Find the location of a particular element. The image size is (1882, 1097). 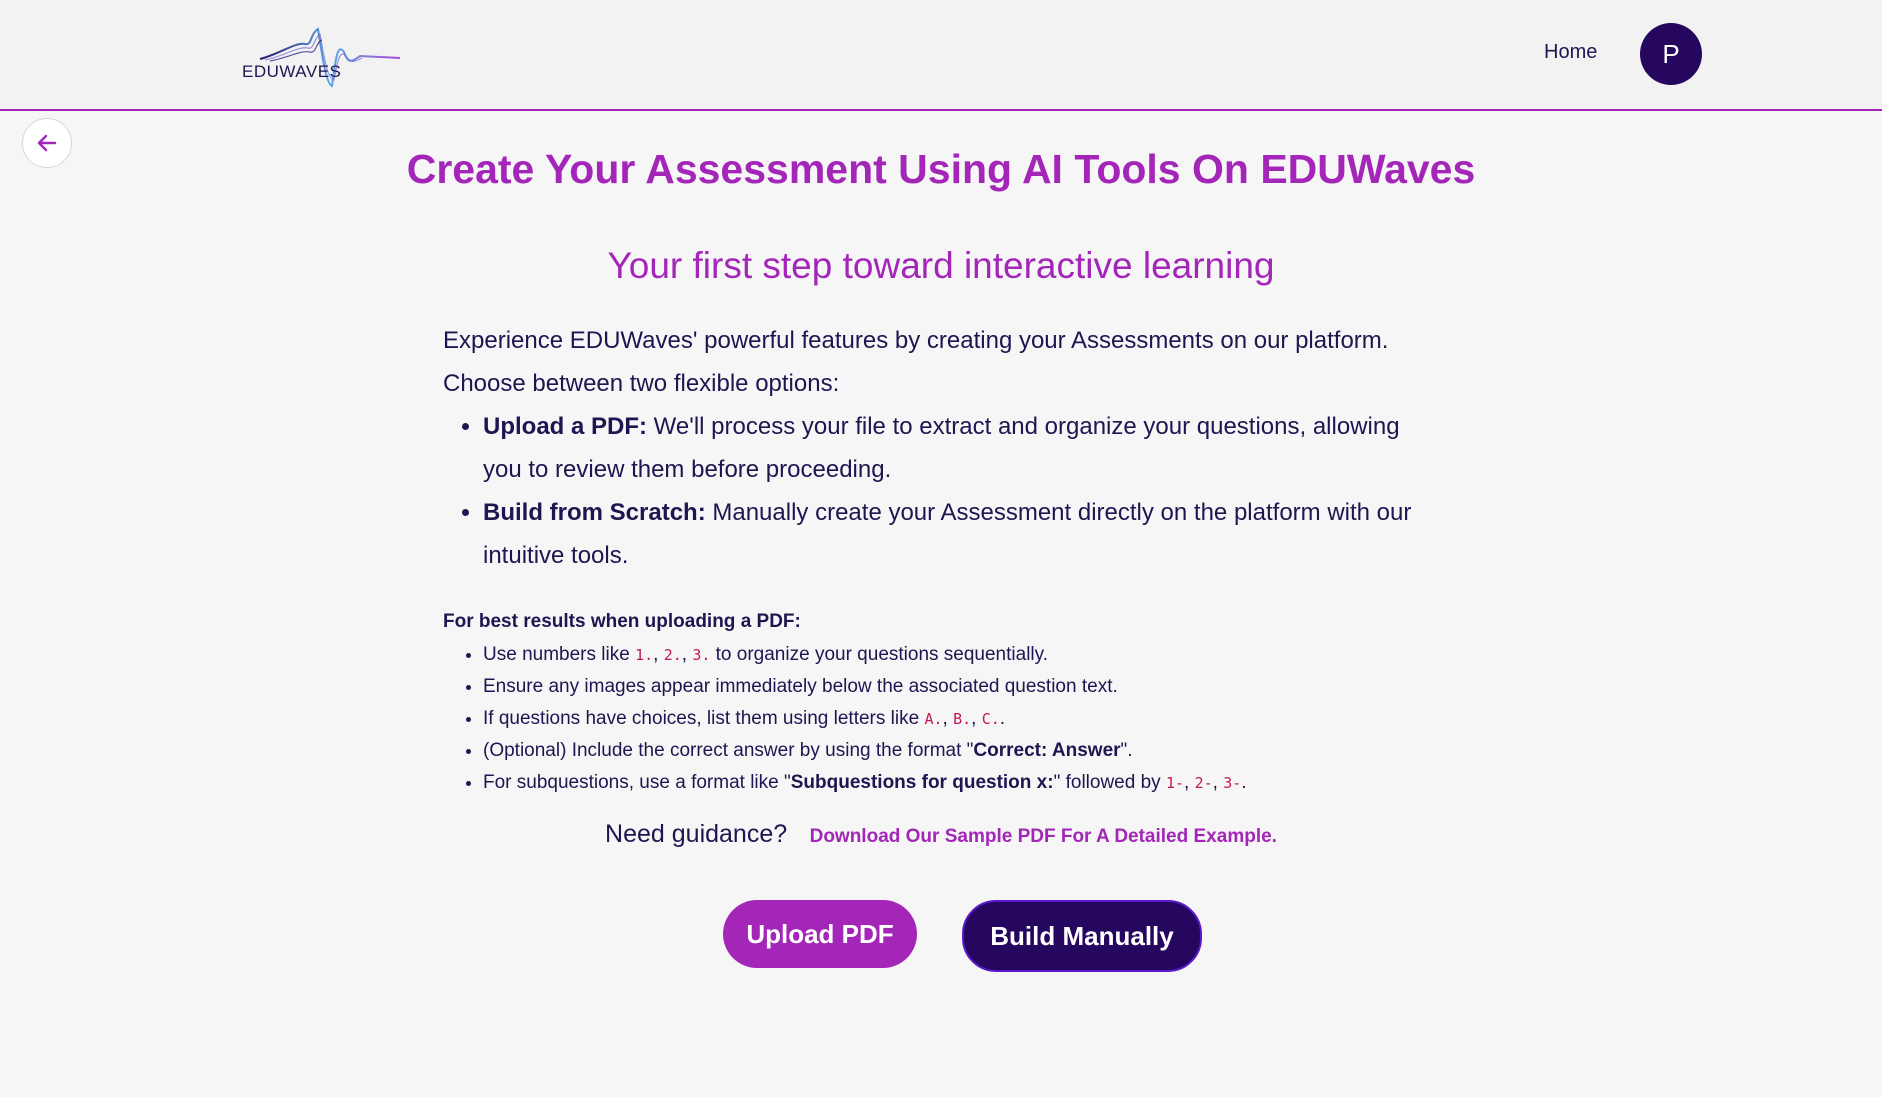

tips-title: For best results when uploading a PDF: is located at coordinates (622, 621).